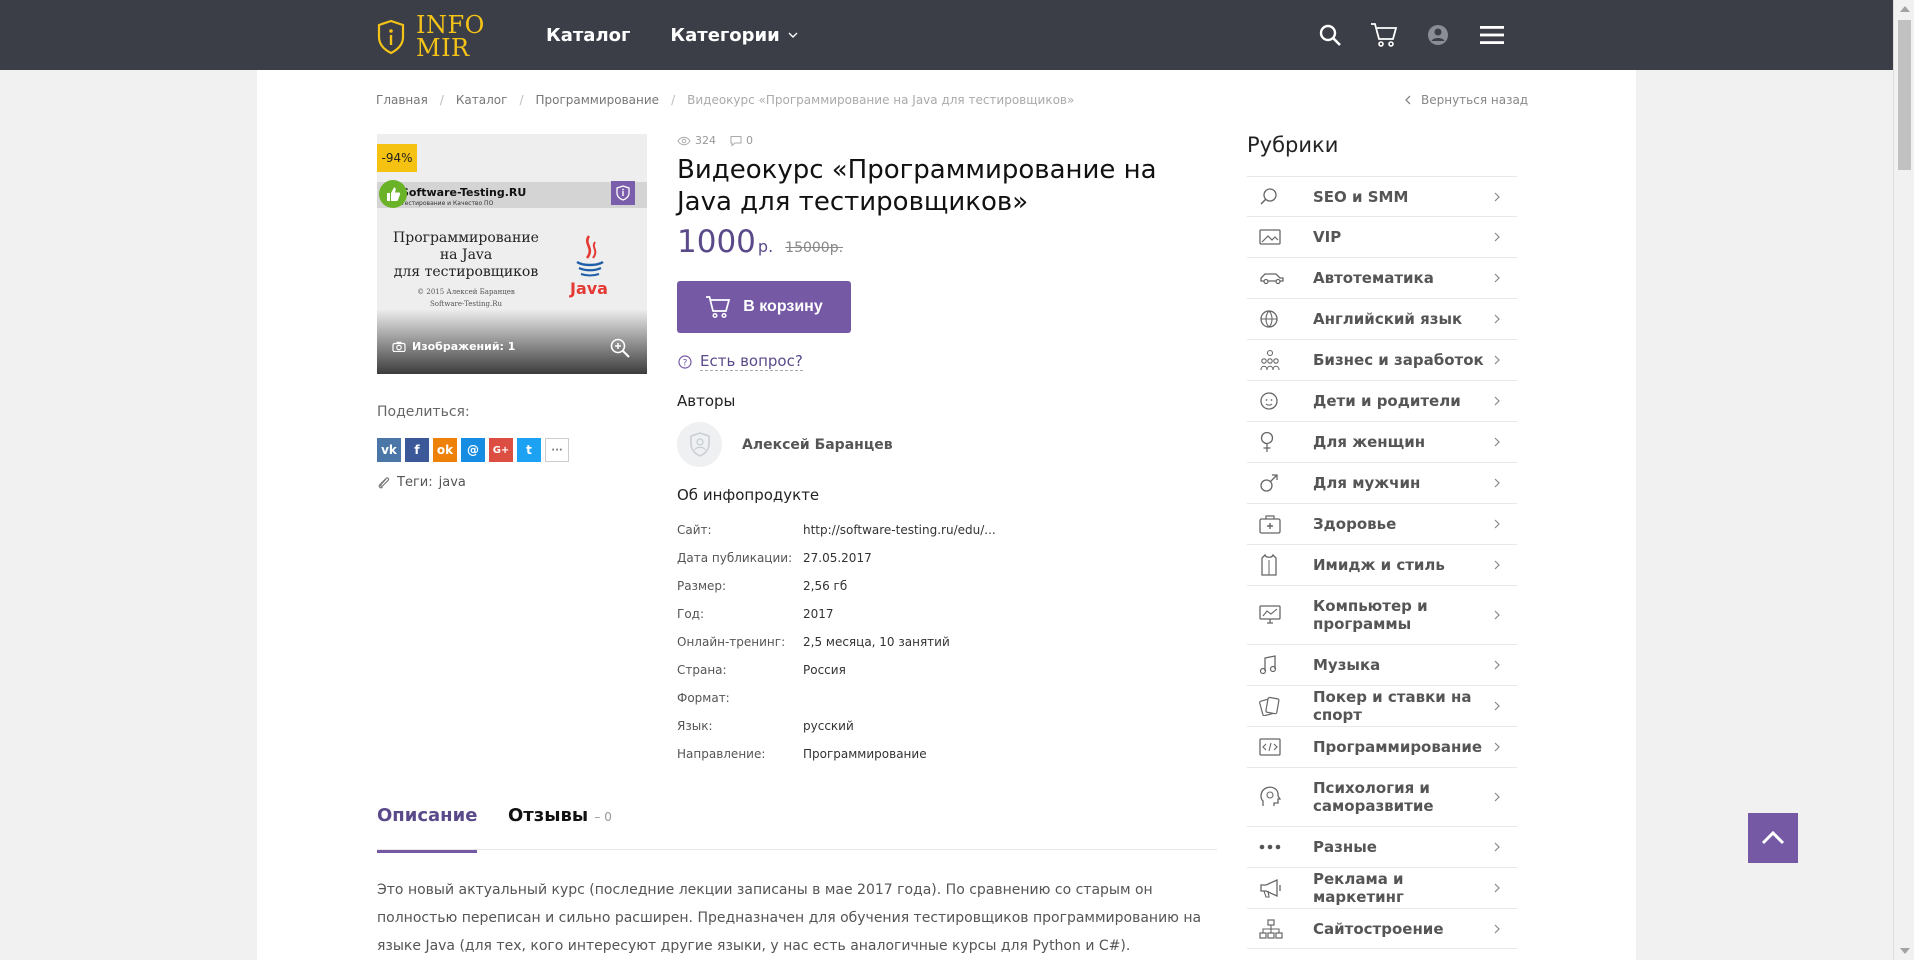  Describe the element at coordinates (751, 361) in the screenshot. I see `ask-question-label: Есть вопрос?` at that location.